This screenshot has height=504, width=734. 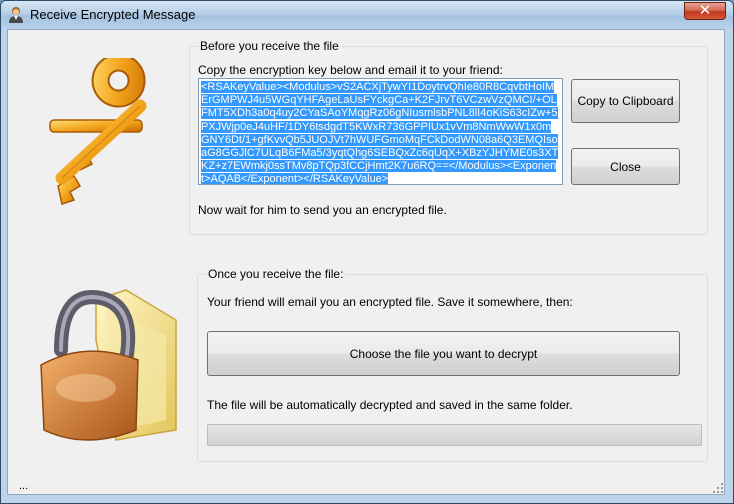 What do you see at coordinates (454, 435) in the screenshot?
I see `decrypt-progress-bar` at bounding box center [454, 435].